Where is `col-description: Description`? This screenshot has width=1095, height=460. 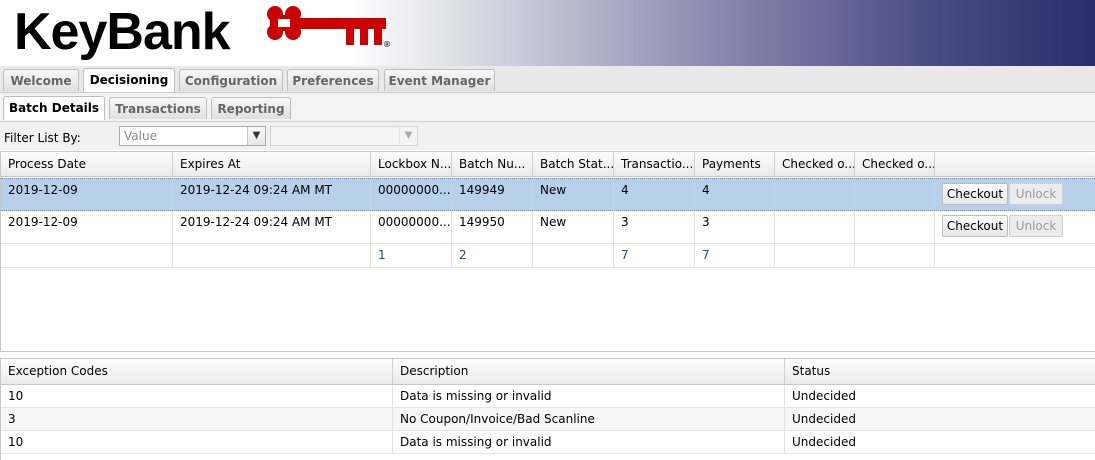
col-description: Description is located at coordinates (589, 371).